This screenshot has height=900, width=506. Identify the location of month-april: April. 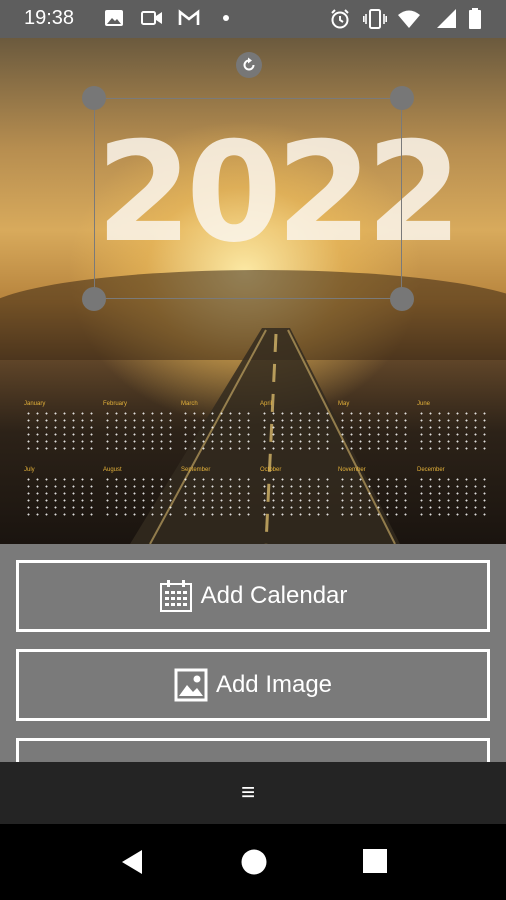
(296, 428).